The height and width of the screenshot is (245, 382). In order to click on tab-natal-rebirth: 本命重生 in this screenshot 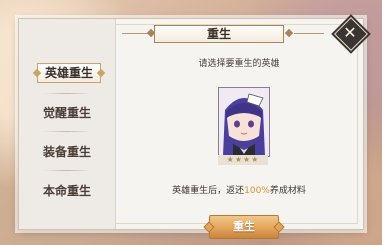, I will do `click(67, 191)`.